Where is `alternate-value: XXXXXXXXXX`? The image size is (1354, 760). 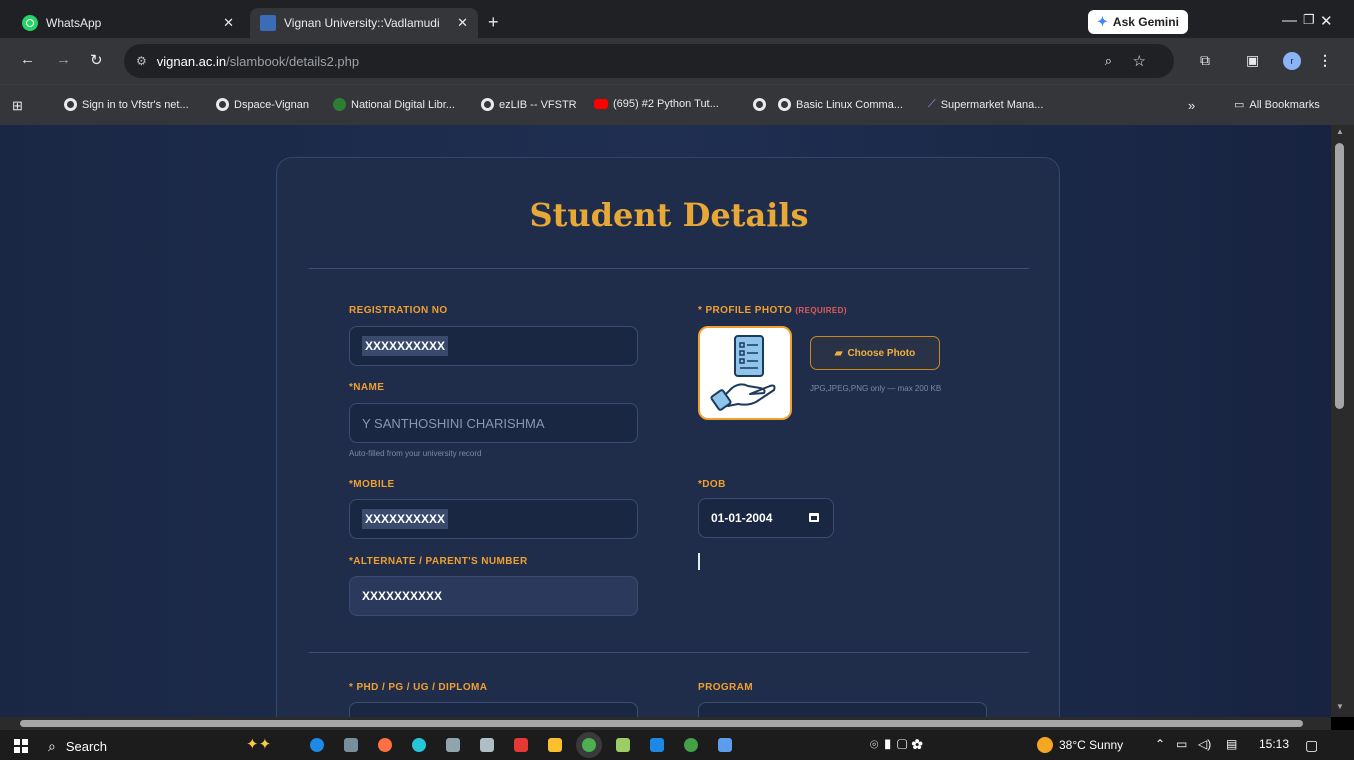
alternate-value: XXXXXXXXXX is located at coordinates (402, 596).